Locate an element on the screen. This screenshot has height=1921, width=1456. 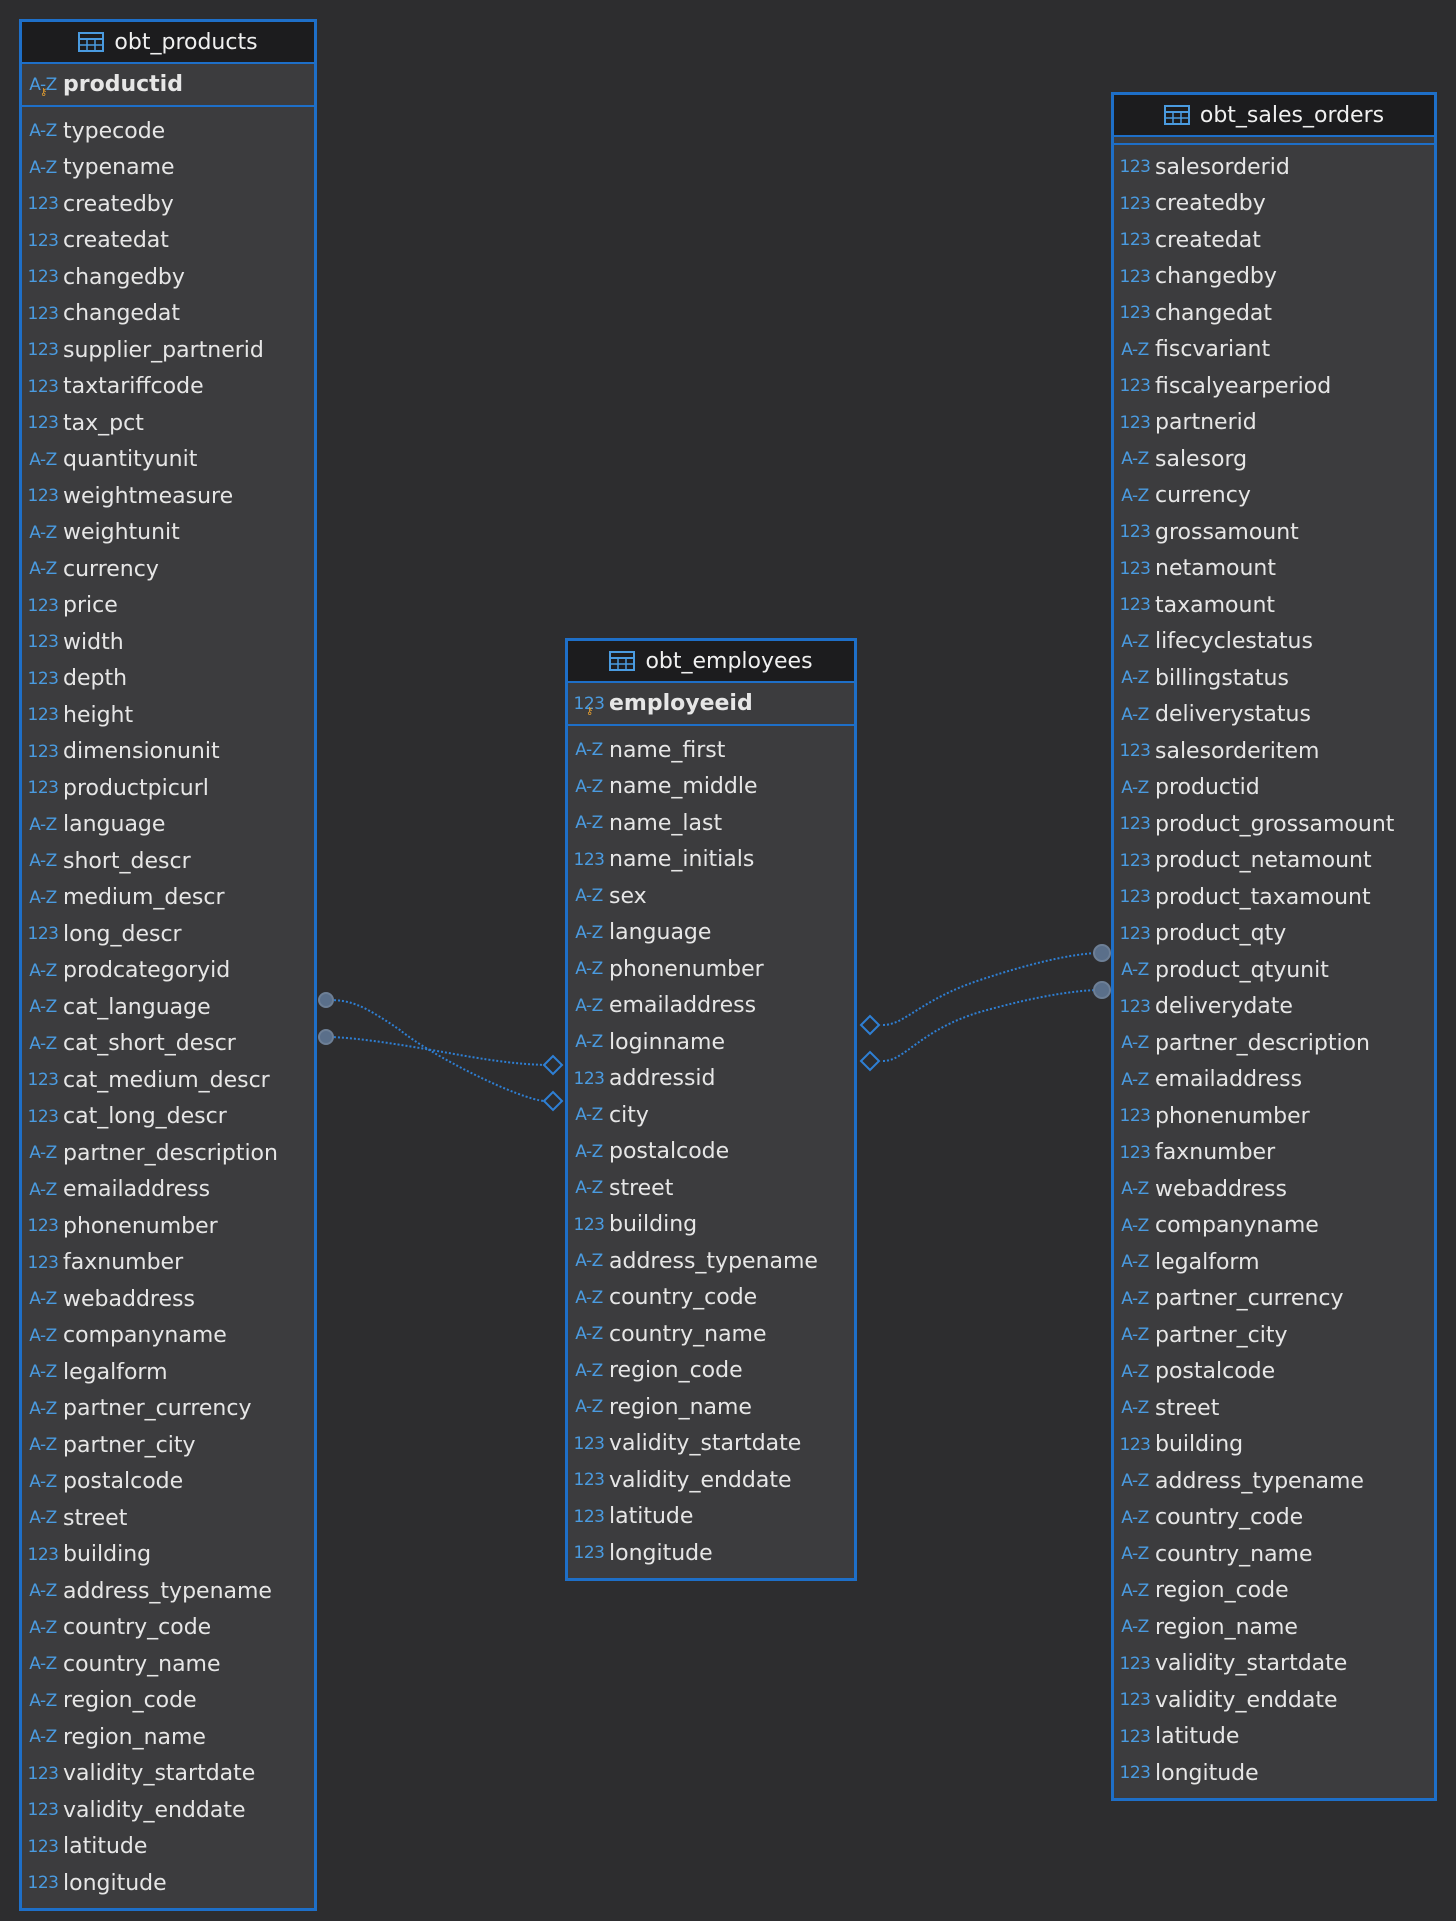
column-row: 123 width is located at coordinates (168, 642).